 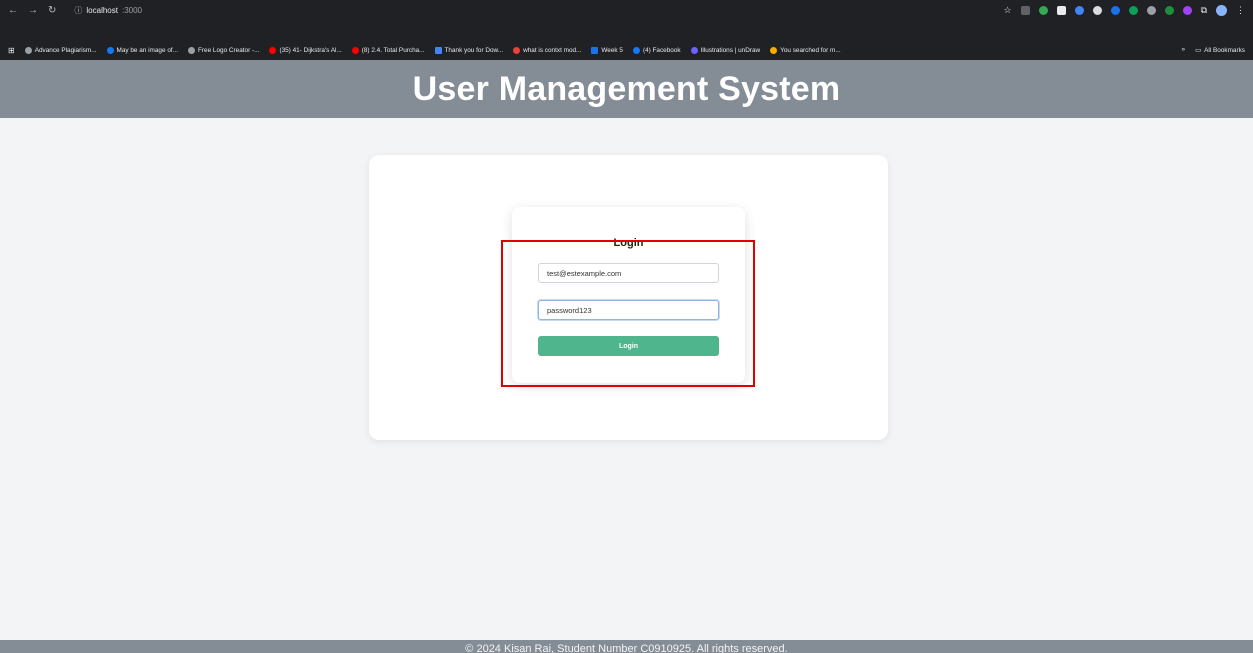 I want to click on calendar-icon, so click(x=595, y=50).